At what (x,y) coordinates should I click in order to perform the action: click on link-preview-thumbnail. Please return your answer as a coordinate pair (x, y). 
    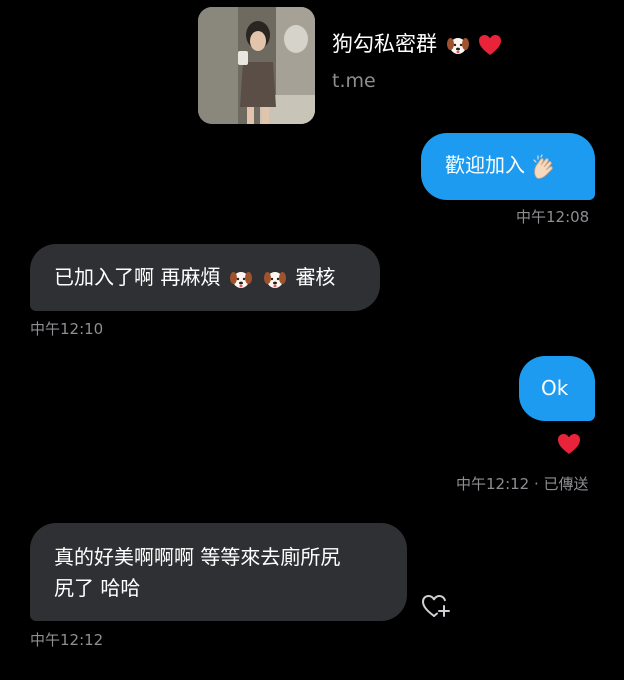
    Looking at the image, I should click on (256, 65).